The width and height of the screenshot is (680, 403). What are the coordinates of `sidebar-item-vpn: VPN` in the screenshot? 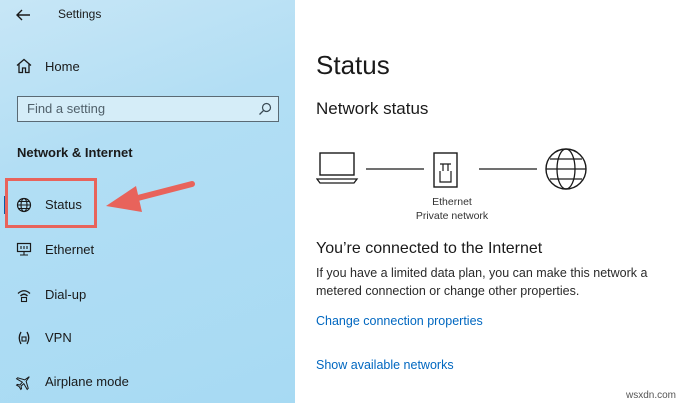 It's located at (147, 338).